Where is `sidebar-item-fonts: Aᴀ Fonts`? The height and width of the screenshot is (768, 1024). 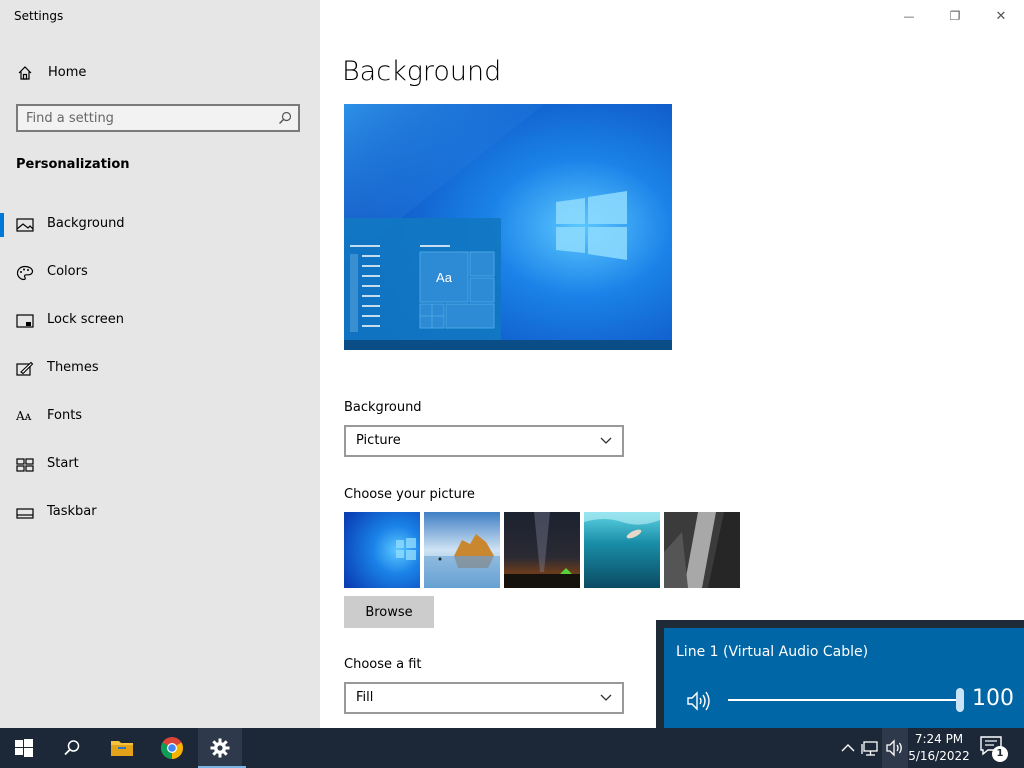 sidebar-item-fonts: Aᴀ Fonts is located at coordinates (160, 417).